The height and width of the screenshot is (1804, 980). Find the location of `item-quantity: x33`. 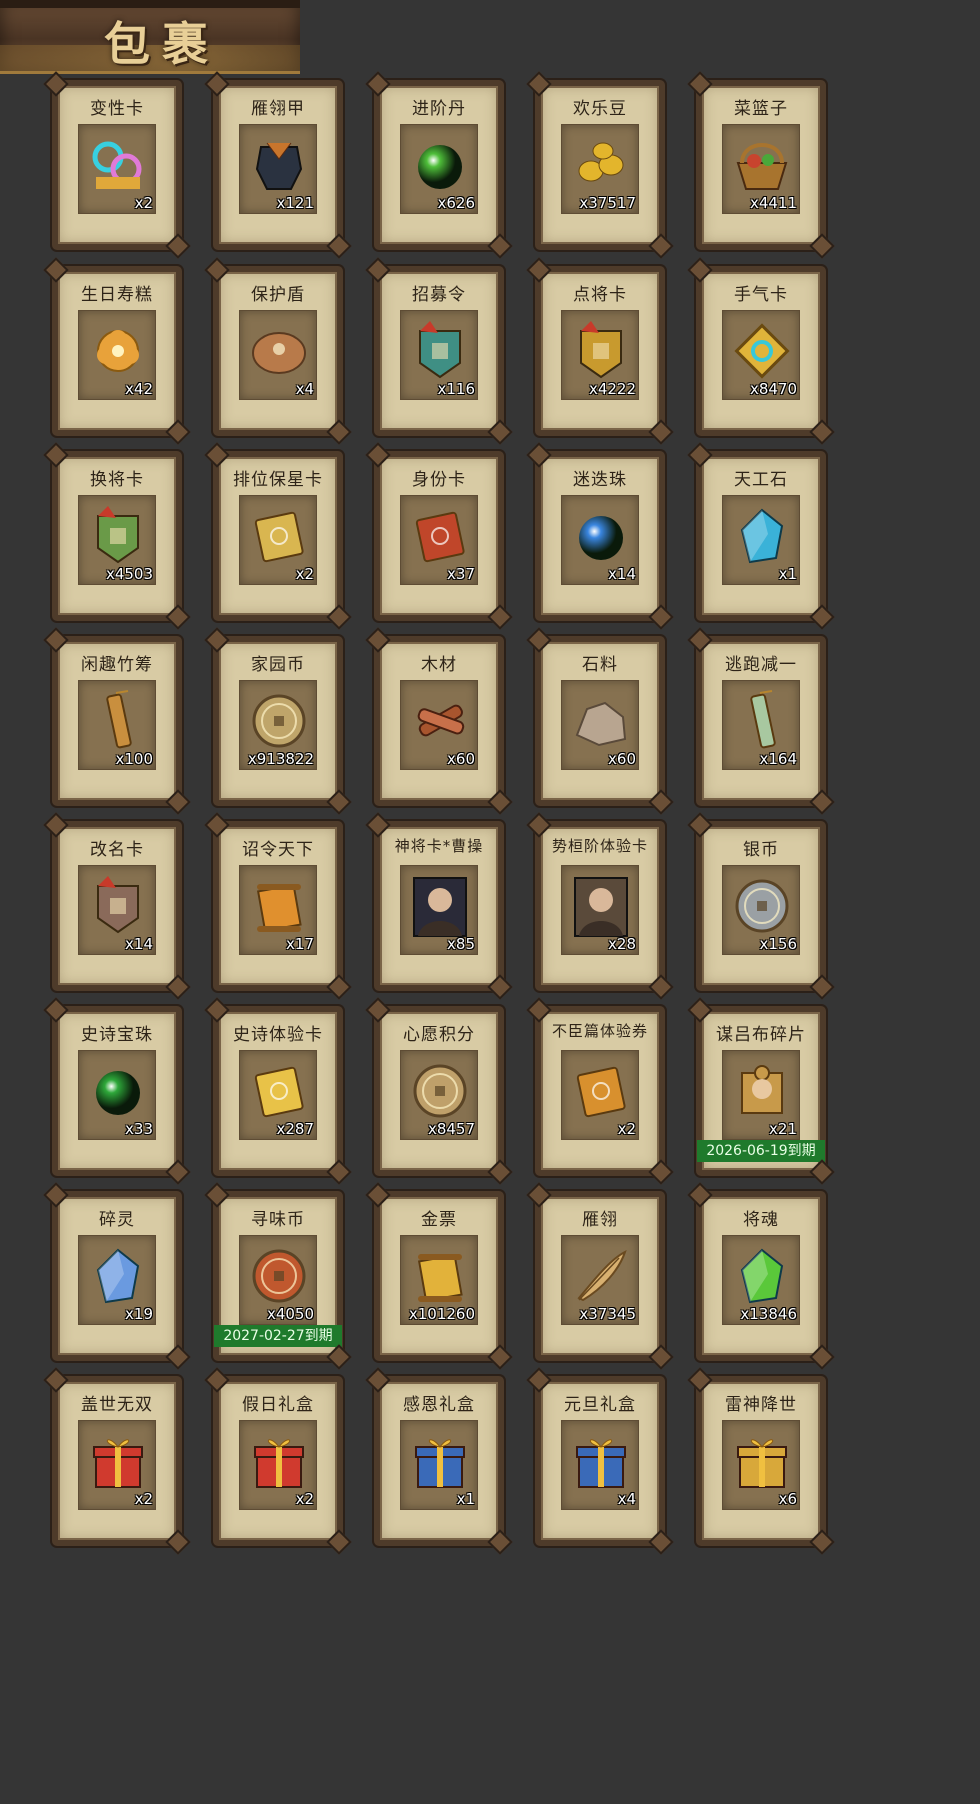

item-quantity: x33 is located at coordinates (139, 1129).